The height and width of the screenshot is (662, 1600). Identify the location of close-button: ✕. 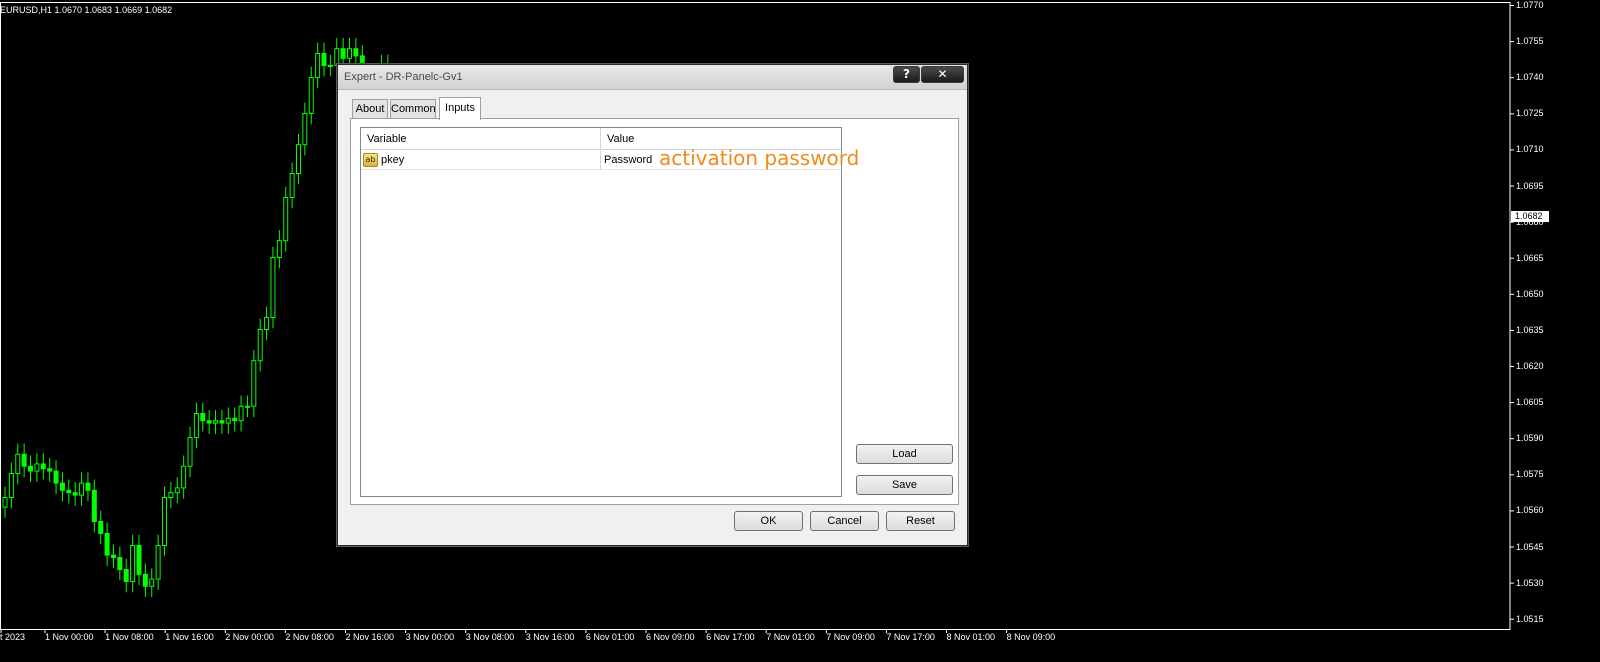
(942, 74).